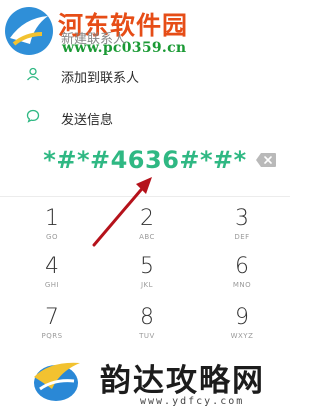  I want to click on message-bubble-icon, so click(33, 116).